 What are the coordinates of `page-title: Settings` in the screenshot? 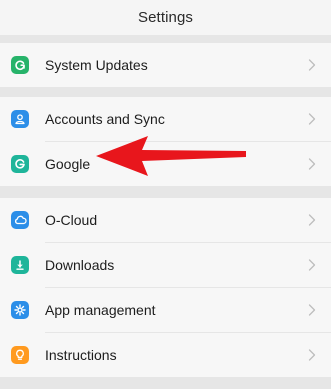 It's located at (165, 17).